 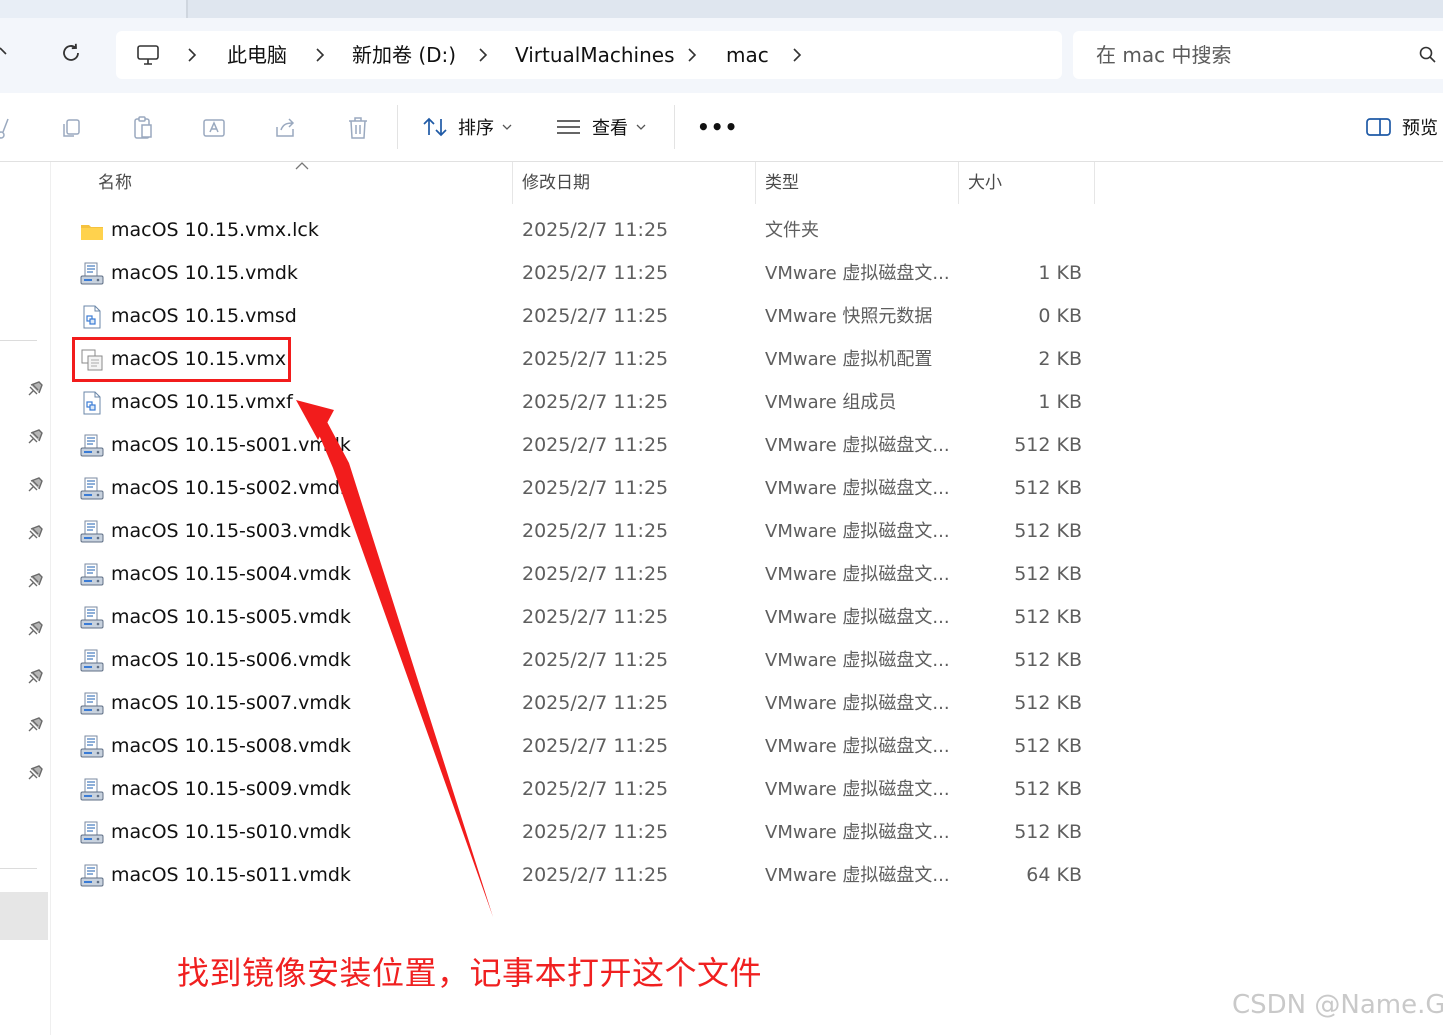 I want to click on file-type: VMware 虚拟机配置, so click(x=849, y=359).